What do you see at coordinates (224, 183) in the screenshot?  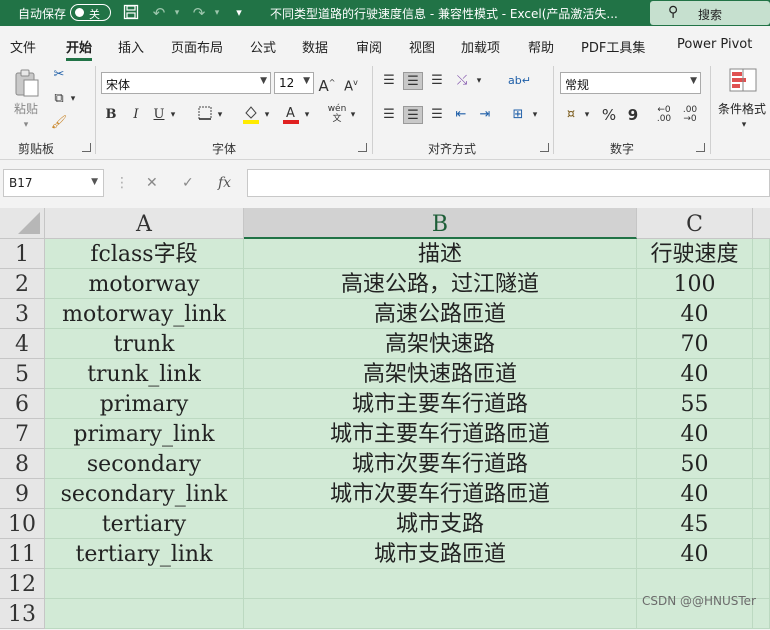 I see `insert-function-icon: fx` at bounding box center [224, 183].